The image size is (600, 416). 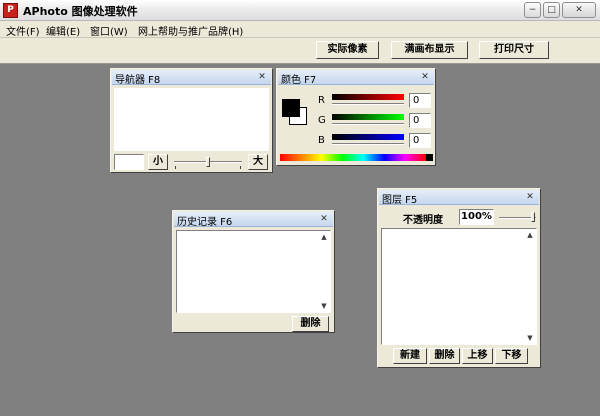 I want to click on layer-new-button: 新建, so click(x=410, y=356).